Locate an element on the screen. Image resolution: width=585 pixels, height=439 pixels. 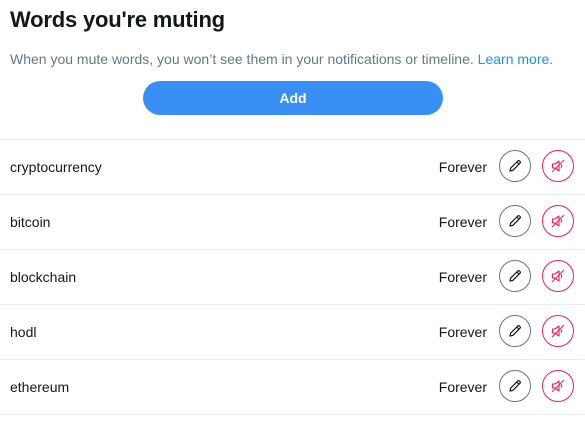
add-button: Add is located at coordinates (293, 98).